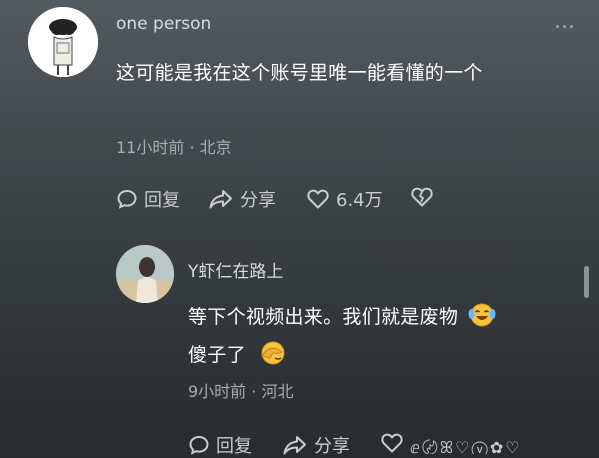 This screenshot has width=599, height=458. I want to click on cartoon-avatar-icon, so click(63, 42).